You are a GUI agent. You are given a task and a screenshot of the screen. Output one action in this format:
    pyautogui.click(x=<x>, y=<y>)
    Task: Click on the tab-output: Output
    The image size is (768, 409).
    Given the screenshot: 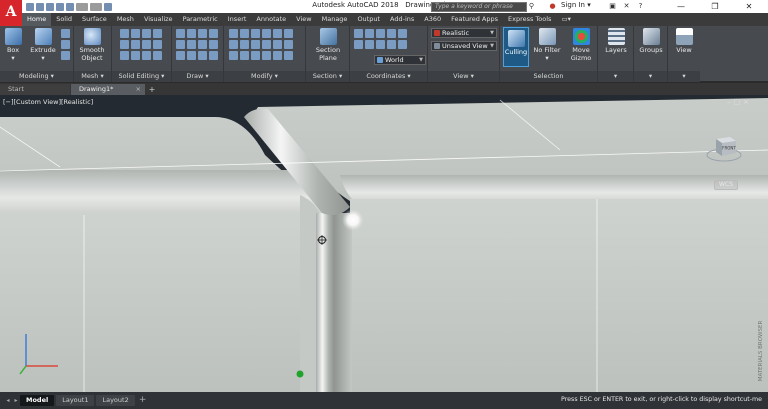 What is the action you would take?
    pyautogui.click(x=368, y=19)
    